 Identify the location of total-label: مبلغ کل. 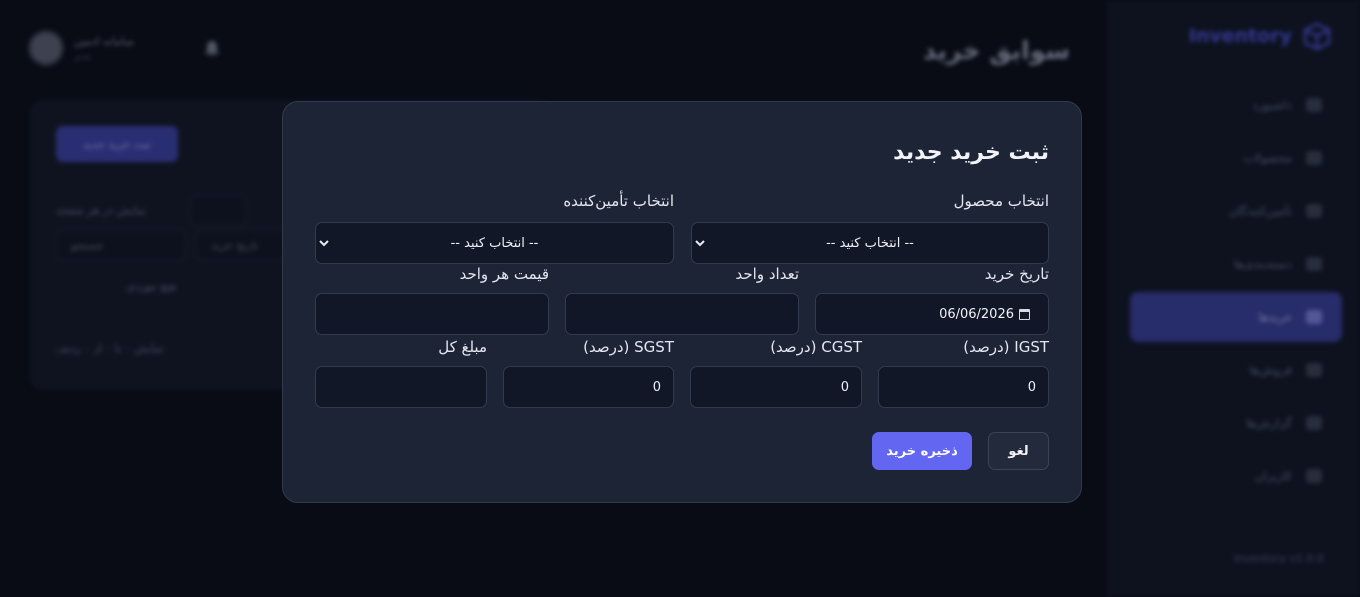
(462, 347).